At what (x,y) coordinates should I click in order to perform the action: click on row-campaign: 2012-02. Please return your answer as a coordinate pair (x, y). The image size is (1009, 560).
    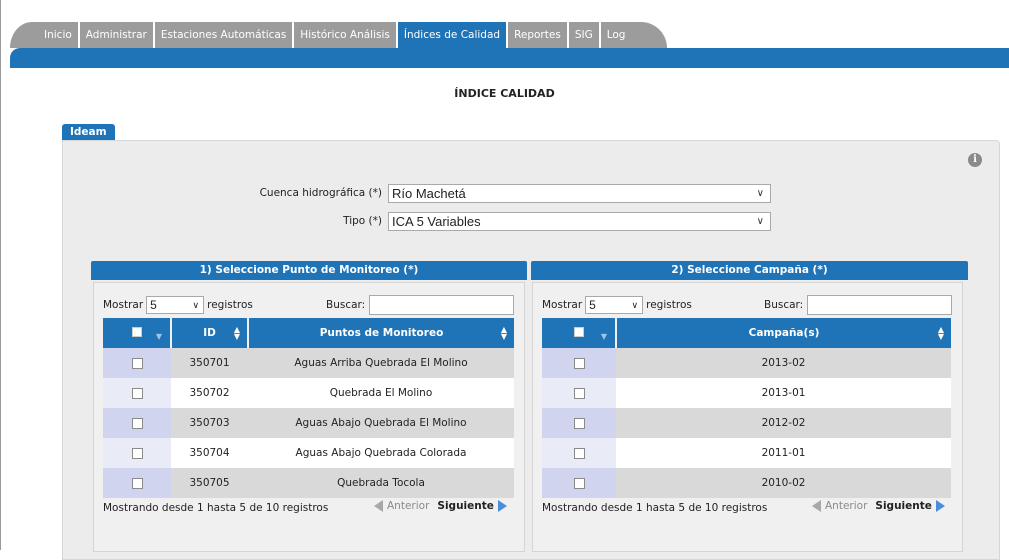
    Looking at the image, I should click on (783, 423).